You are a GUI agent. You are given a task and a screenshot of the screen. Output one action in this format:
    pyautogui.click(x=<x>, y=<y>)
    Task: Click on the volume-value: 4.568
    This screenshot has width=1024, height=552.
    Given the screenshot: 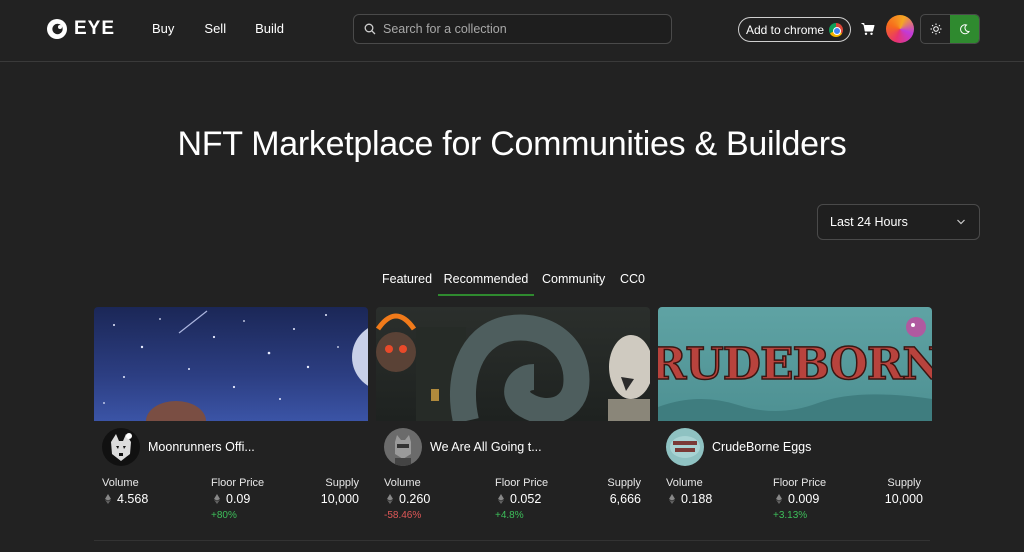 What is the action you would take?
    pyautogui.click(x=126, y=499)
    